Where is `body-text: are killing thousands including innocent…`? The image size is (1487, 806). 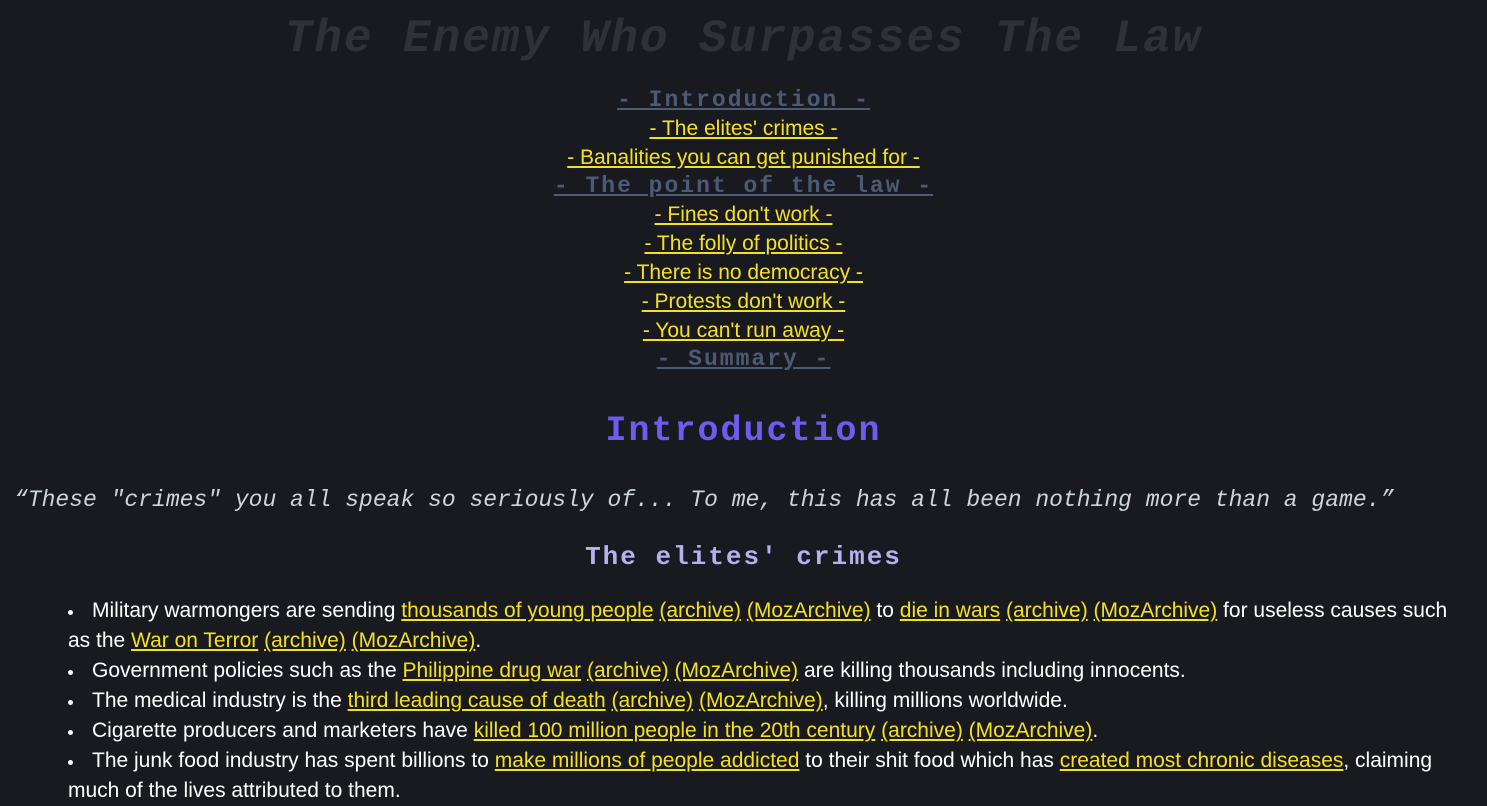
body-text: are killing thousands including innocent… is located at coordinates (992, 671).